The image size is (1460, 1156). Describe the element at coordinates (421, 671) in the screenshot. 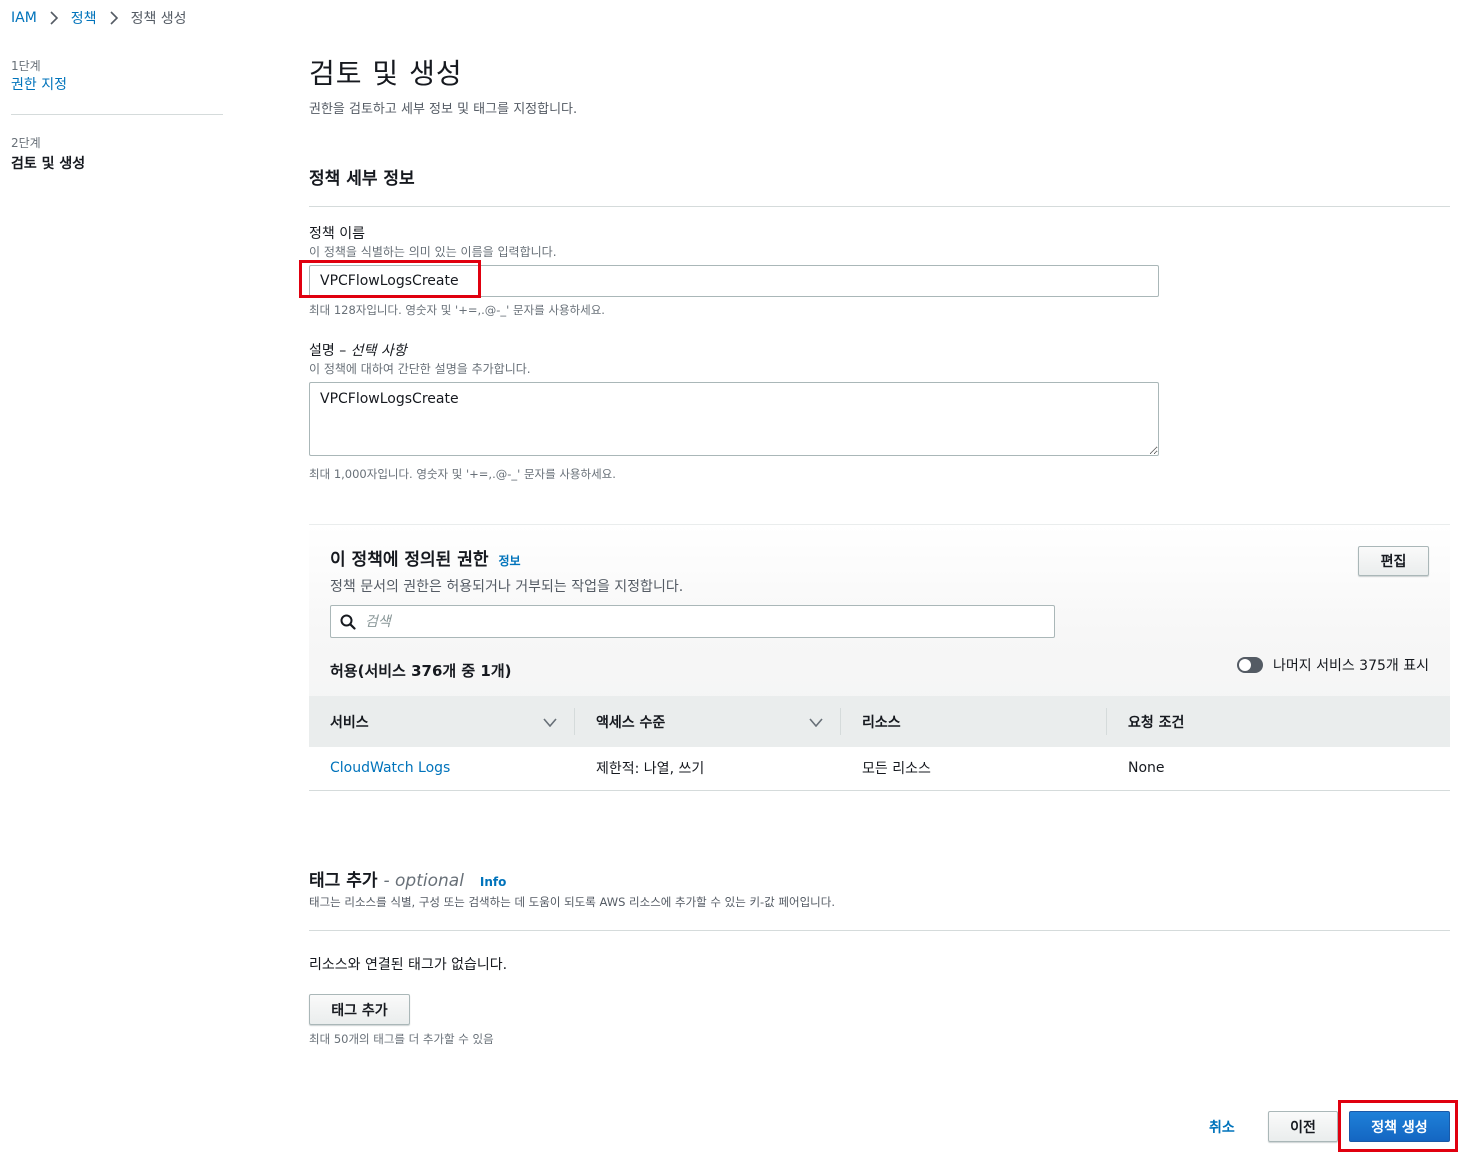

I see `allow-count: 허용(서비스 376개 중 1개)` at that location.